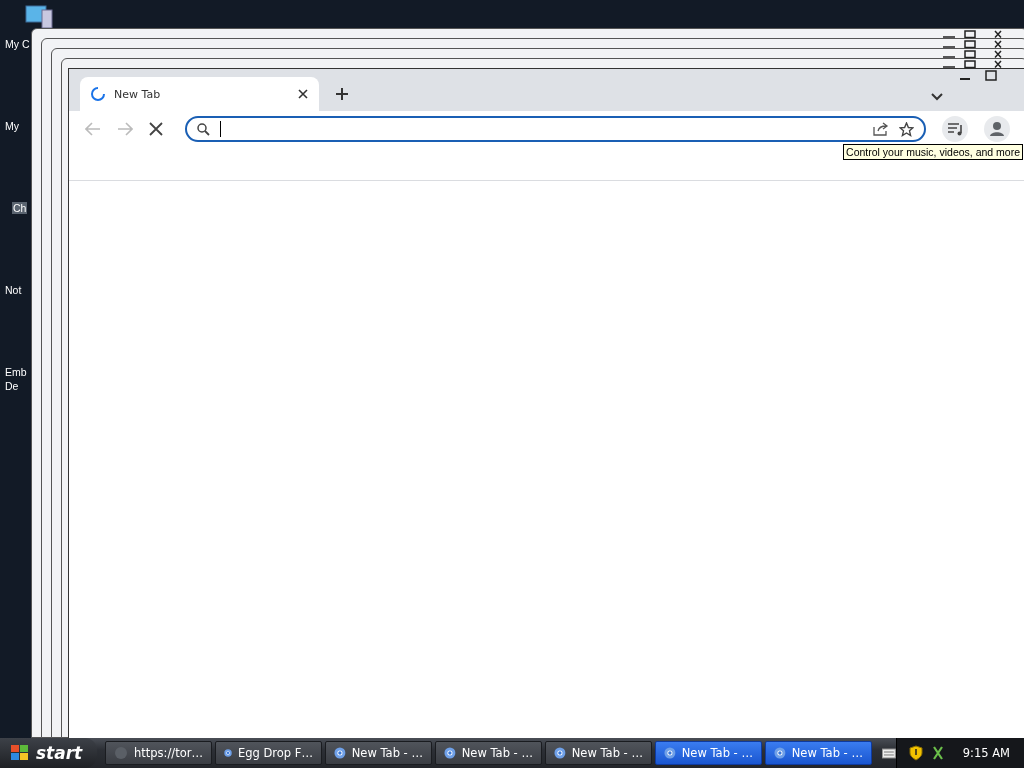  Describe the element at coordinates (955, 129) in the screenshot. I see `media-control-icon` at that location.